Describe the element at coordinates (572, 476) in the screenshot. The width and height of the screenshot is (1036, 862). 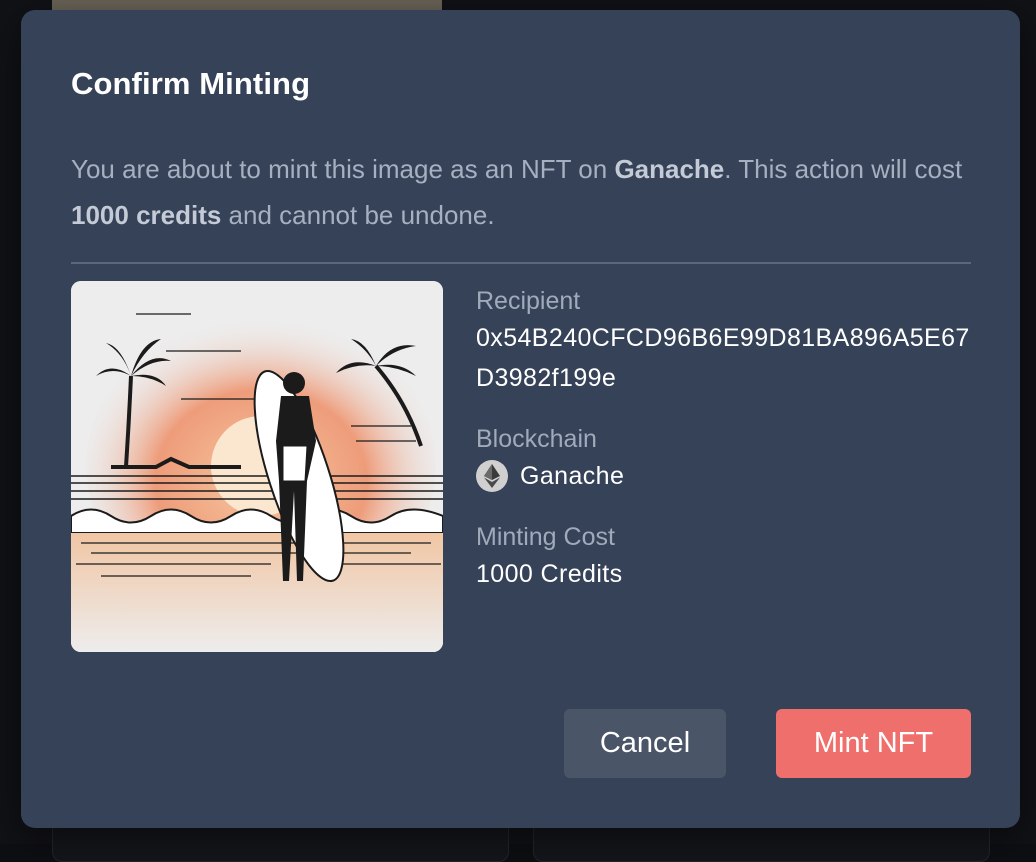
I see `blockchain-value: Ganache` at that location.